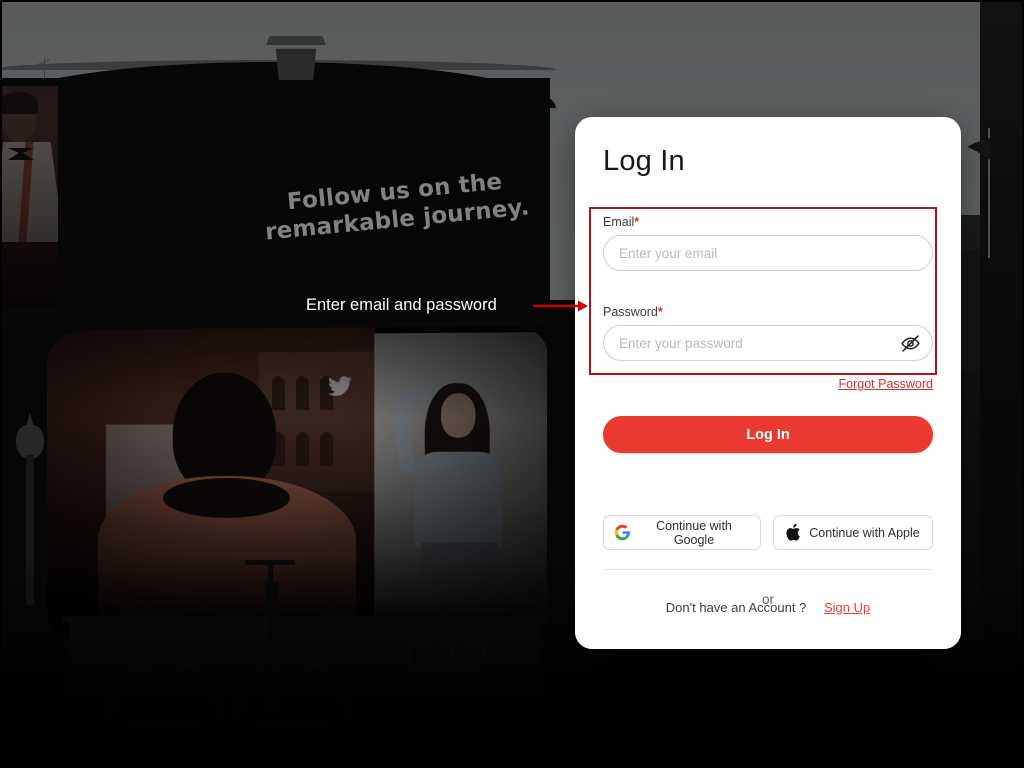  Describe the element at coordinates (794, 532) in the screenshot. I see `apple-icon` at that location.